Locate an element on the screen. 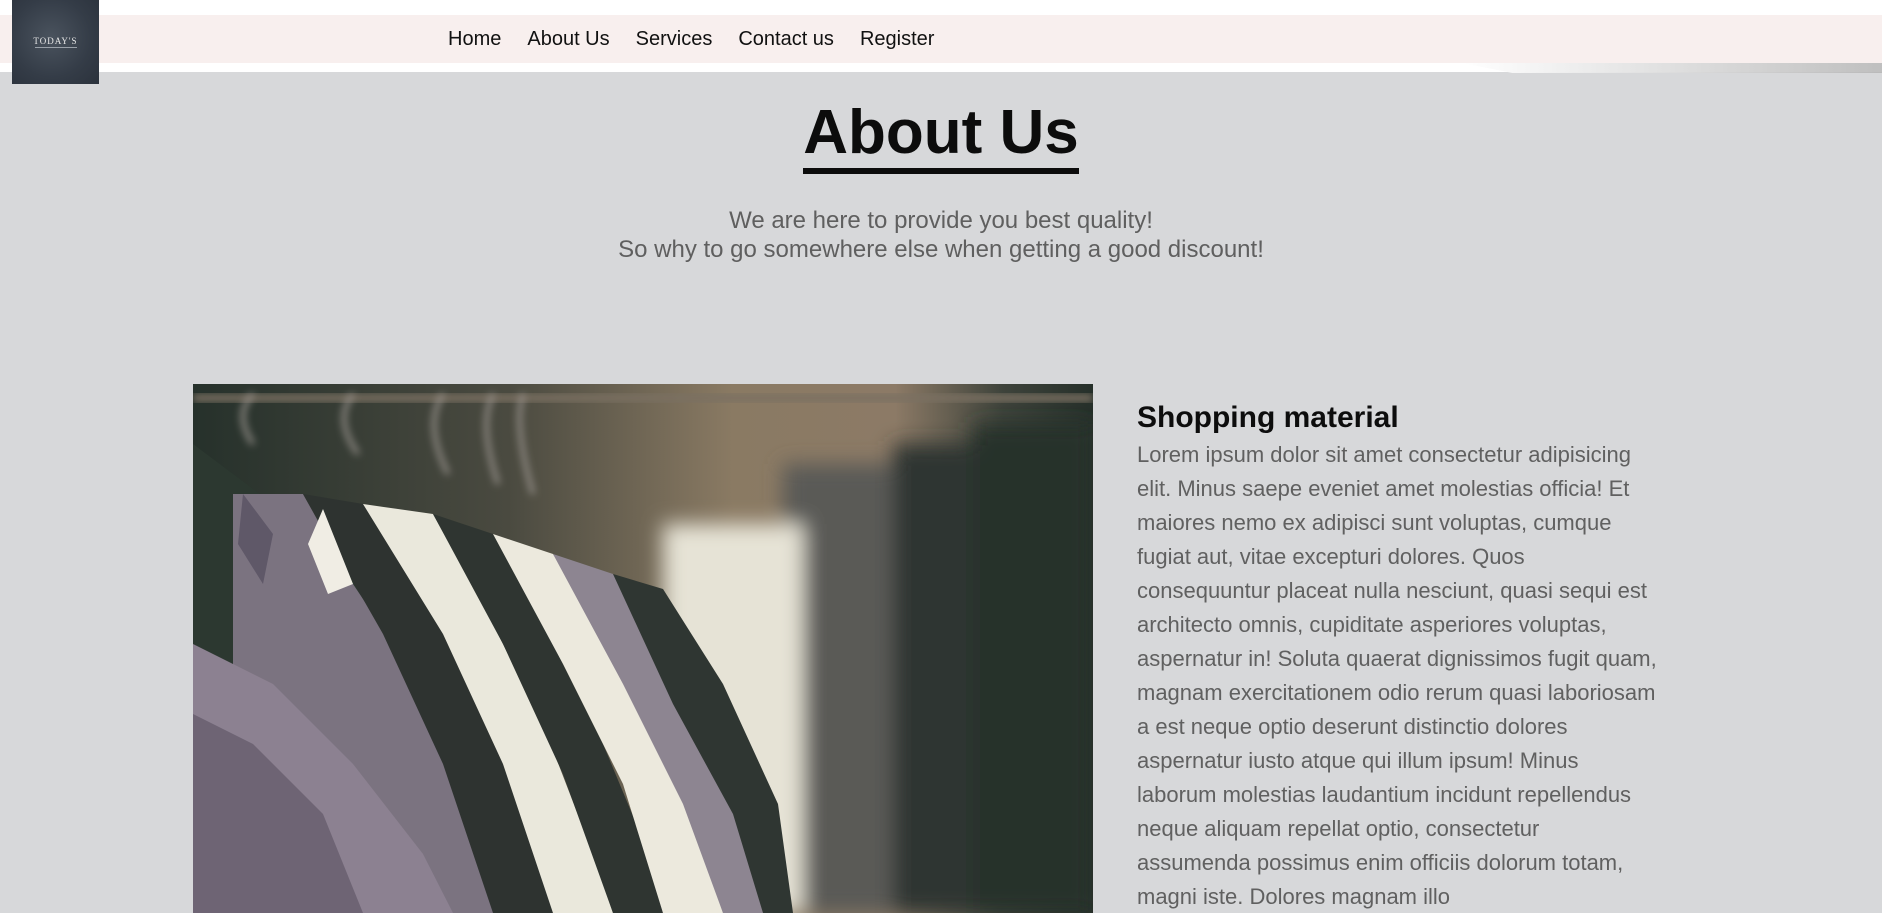  page-title: About Us is located at coordinates (941, 136).